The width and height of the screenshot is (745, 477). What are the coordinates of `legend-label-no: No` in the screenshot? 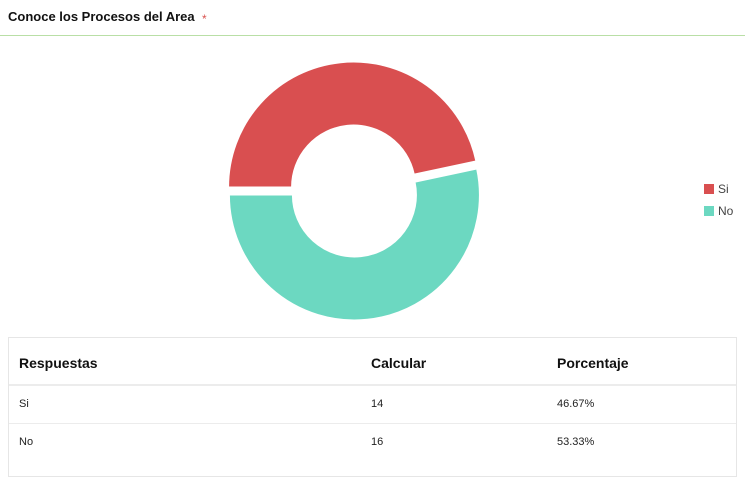 It's located at (726, 211).